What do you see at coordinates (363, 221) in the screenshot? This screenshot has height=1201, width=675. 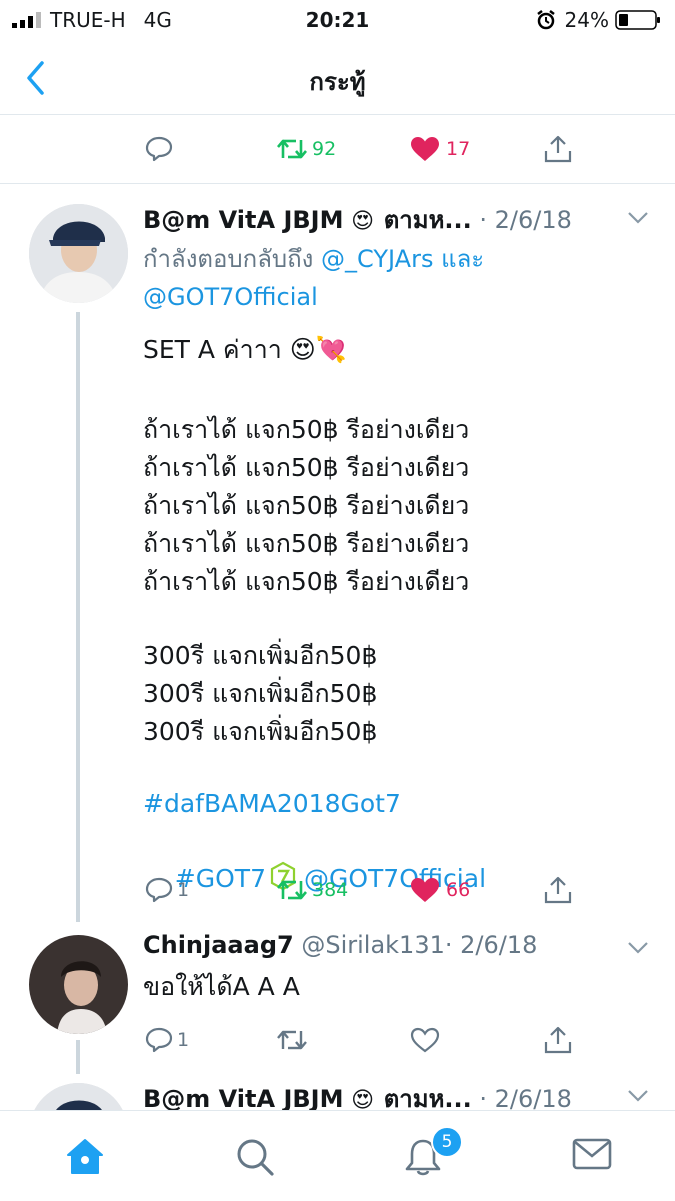 I see `emoji-heart-eyes: 😍` at bounding box center [363, 221].